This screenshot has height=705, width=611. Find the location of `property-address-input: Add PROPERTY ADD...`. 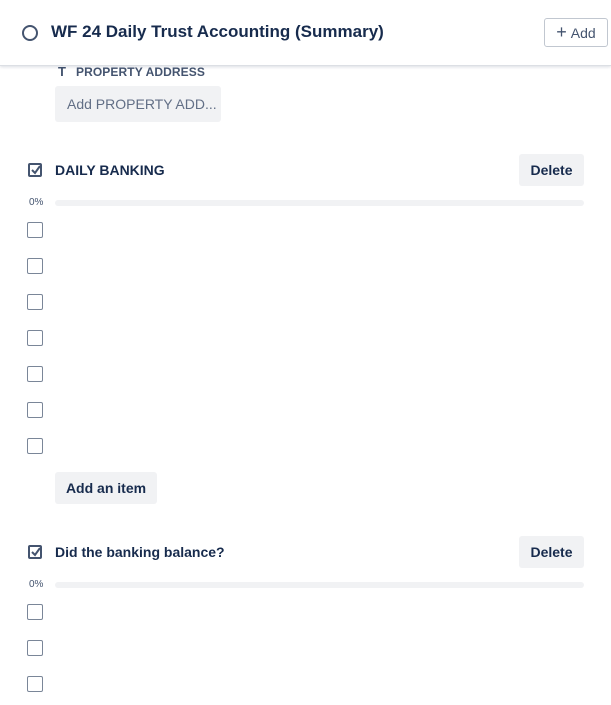

property-address-input: Add PROPERTY ADD... is located at coordinates (138, 104).